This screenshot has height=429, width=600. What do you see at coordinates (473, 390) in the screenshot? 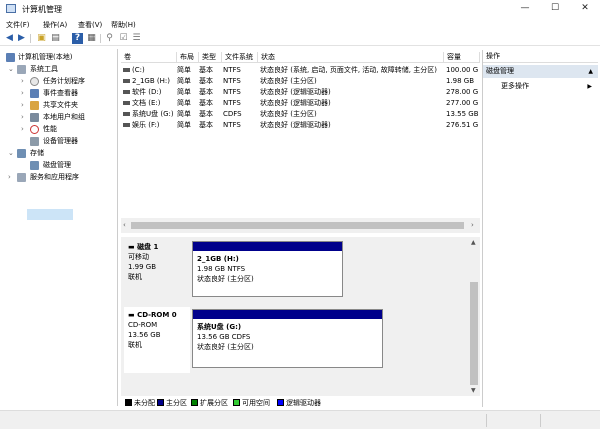
I see `scroll-down-icon: ▼` at bounding box center [473, 390].